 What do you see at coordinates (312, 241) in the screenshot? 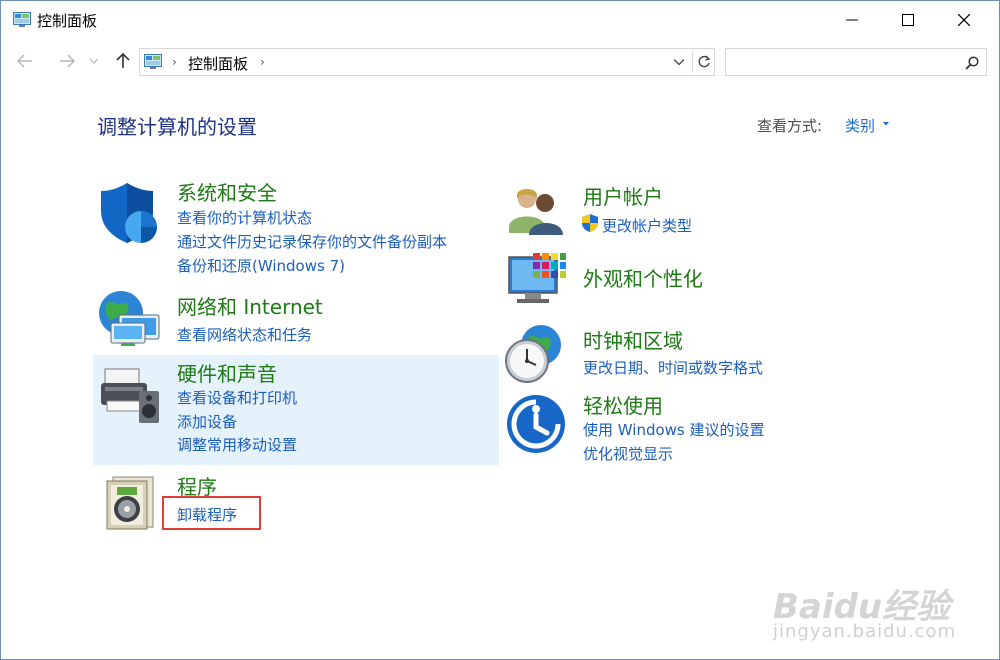
I see `link-file-history-backup: 通过文件历史记录保存你的文件备份副本` at bounding box center [312, 241].